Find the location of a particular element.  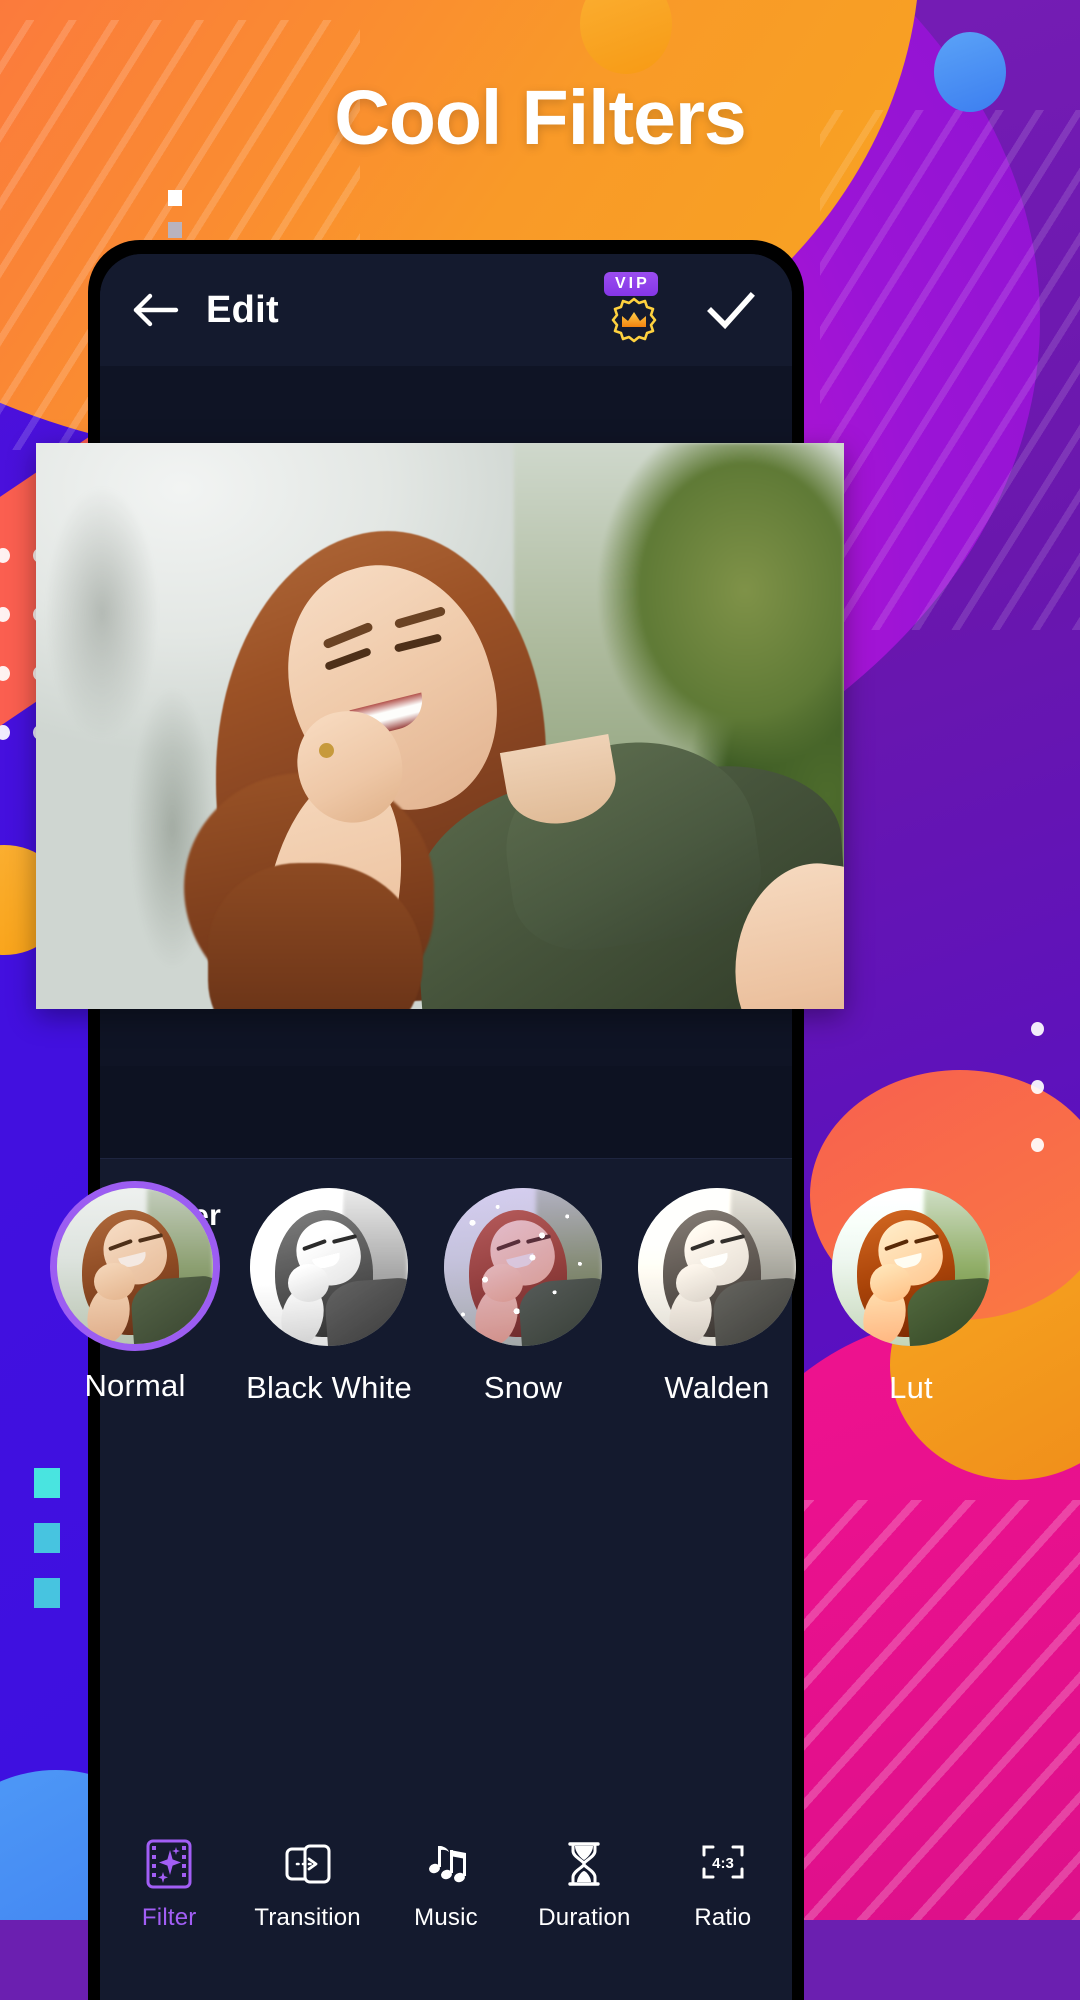

filter-item-bw: Black White is located at coordinates (329, 1297).